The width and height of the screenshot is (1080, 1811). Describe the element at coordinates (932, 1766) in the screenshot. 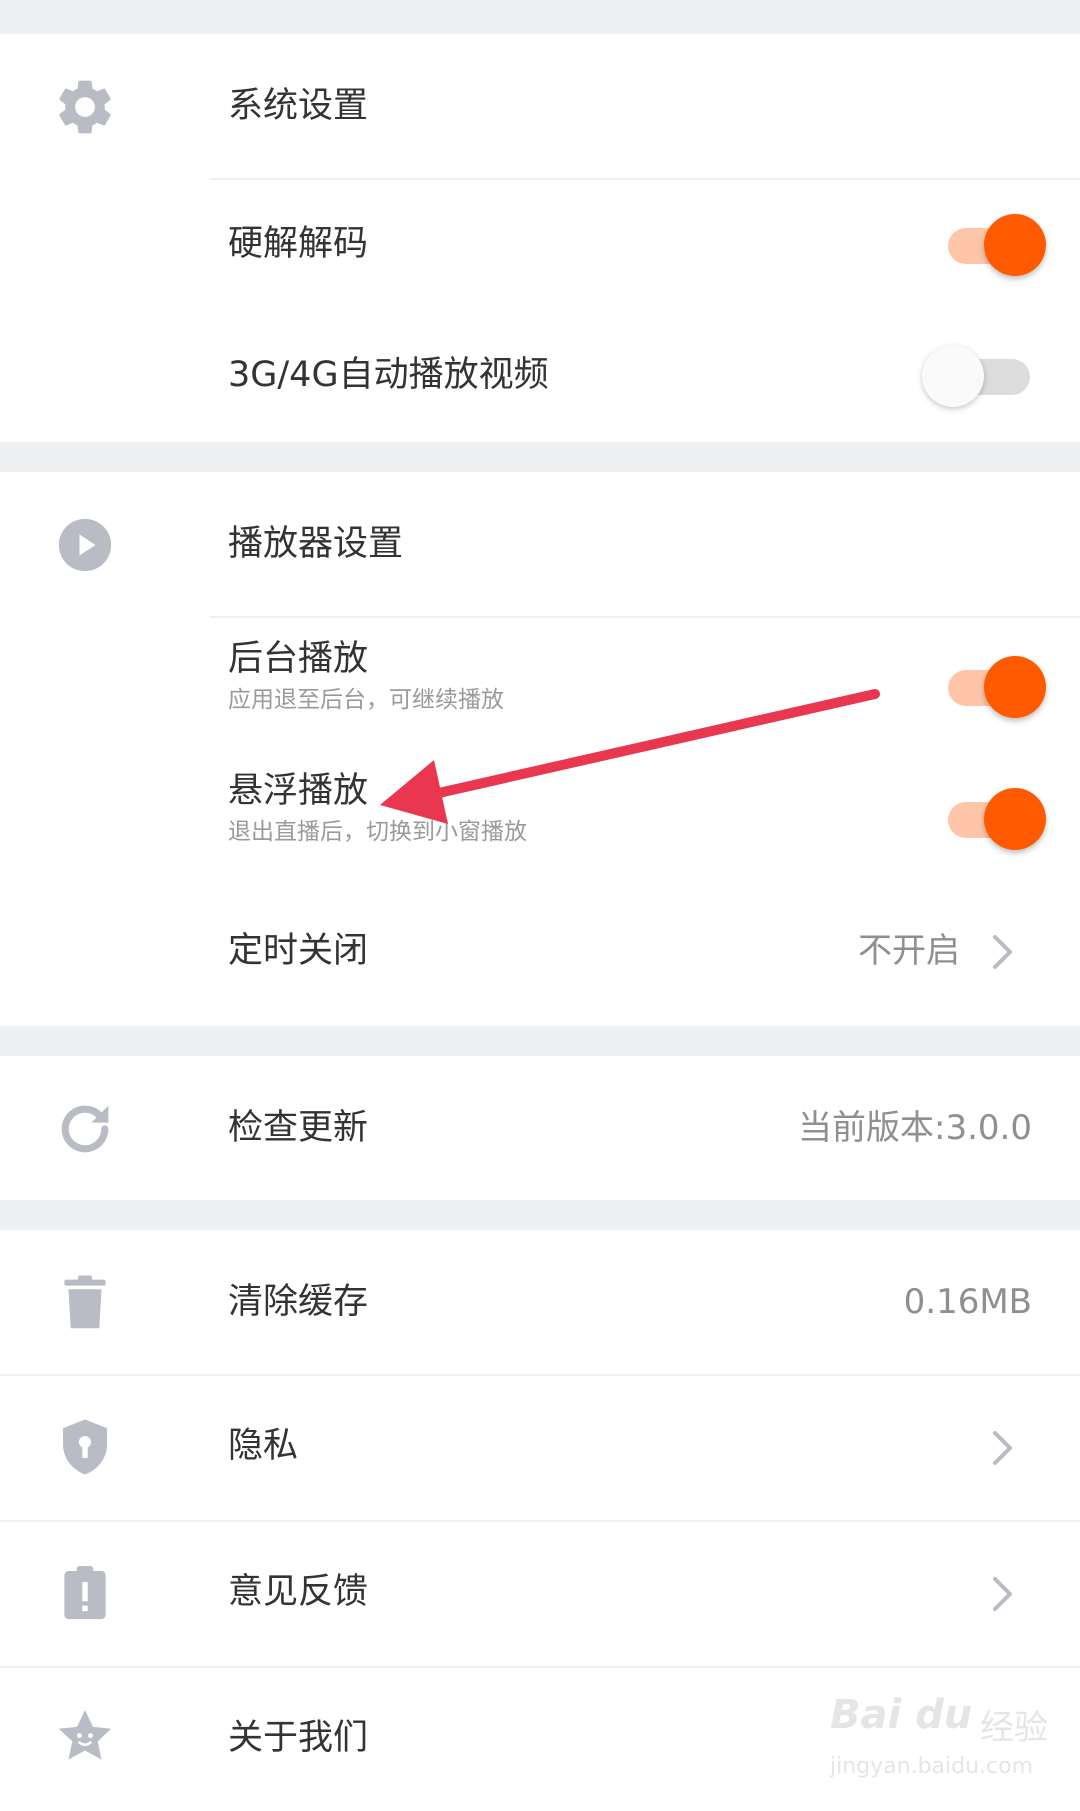

I see `watermark-url: jingyan.baidu.com` at that location.